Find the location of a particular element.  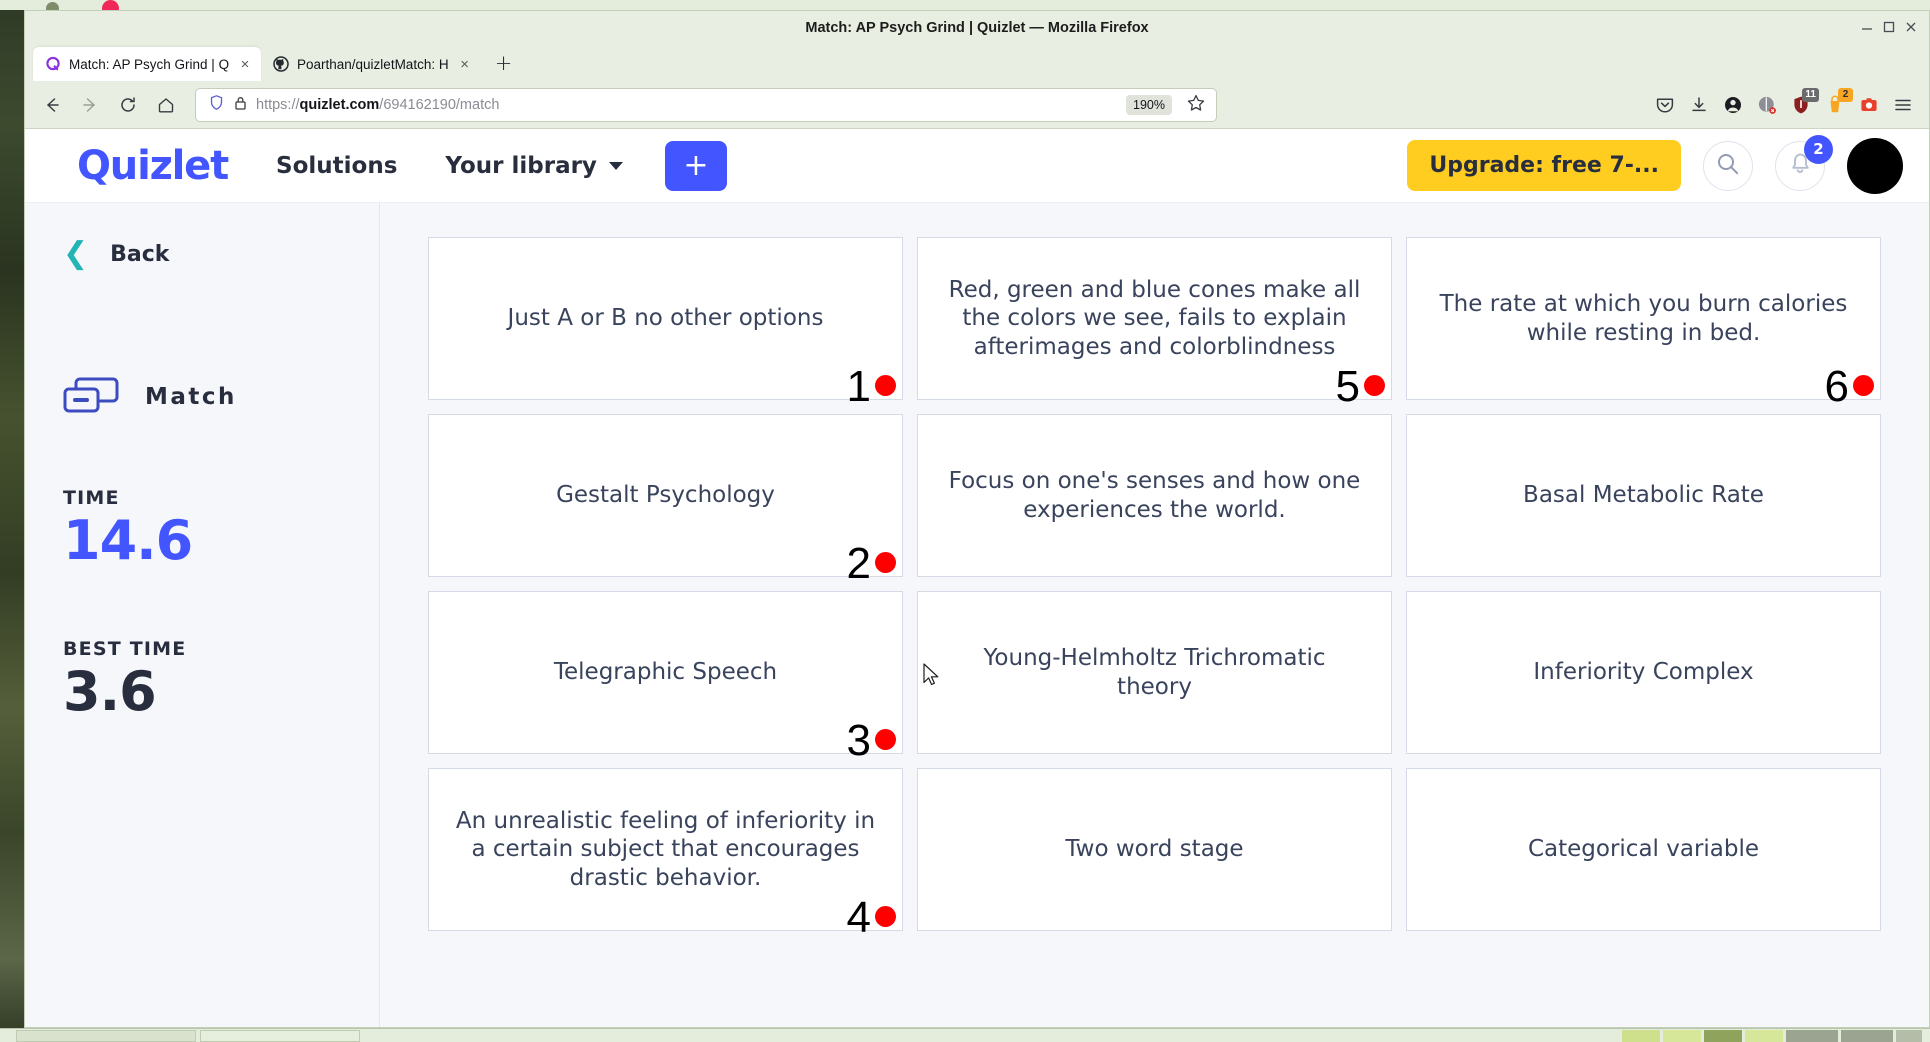

back-button: ❮ Back is located at coordinates (221, 254).